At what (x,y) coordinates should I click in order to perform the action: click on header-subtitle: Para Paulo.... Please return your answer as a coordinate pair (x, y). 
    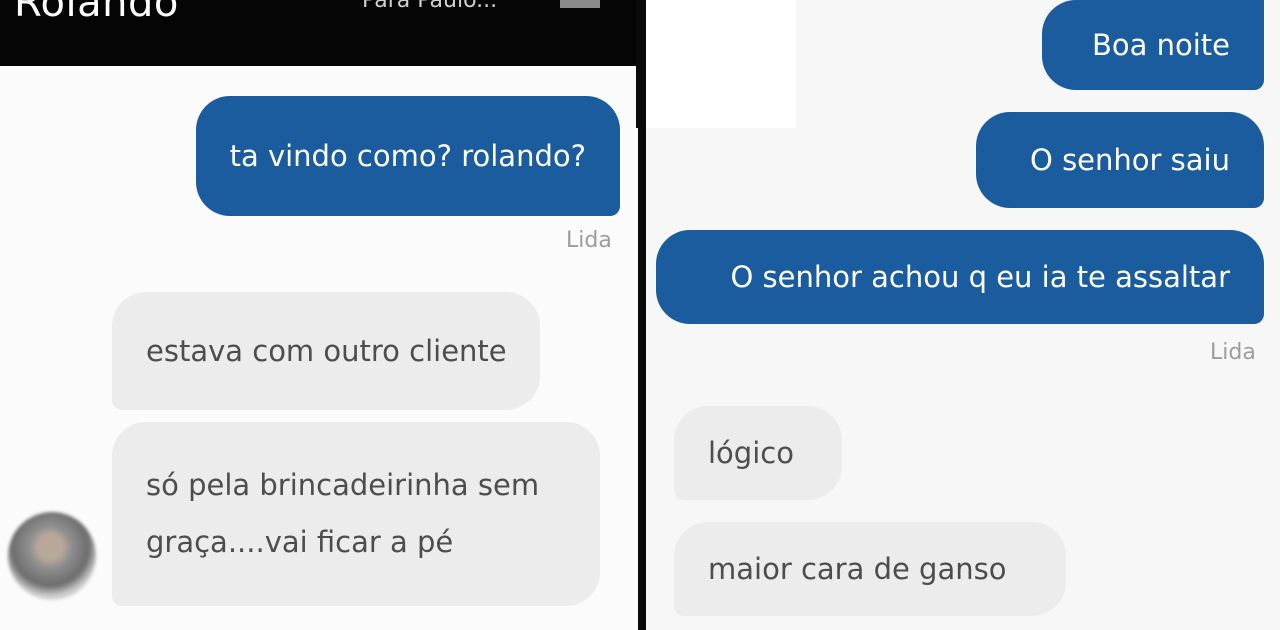
    Looking at the image, I should click on (430, 6).